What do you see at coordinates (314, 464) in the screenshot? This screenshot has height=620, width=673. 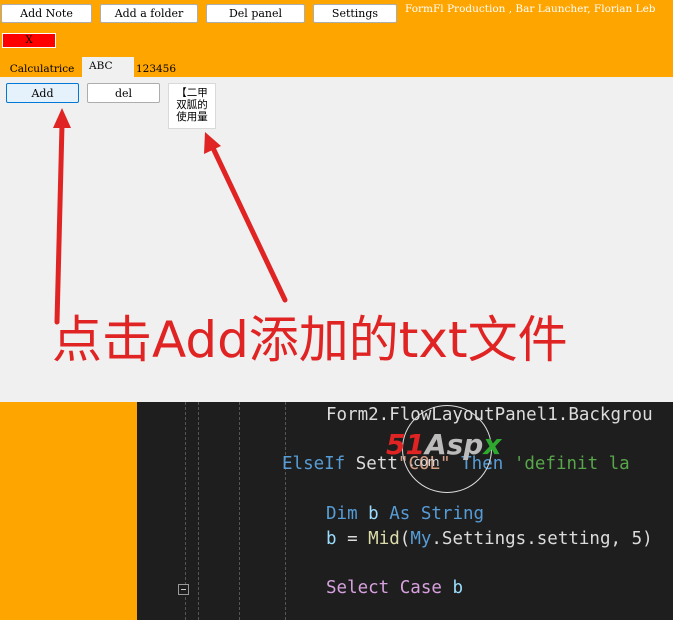 I see `keyword: ElseIf` at bounding box center [314, 464].